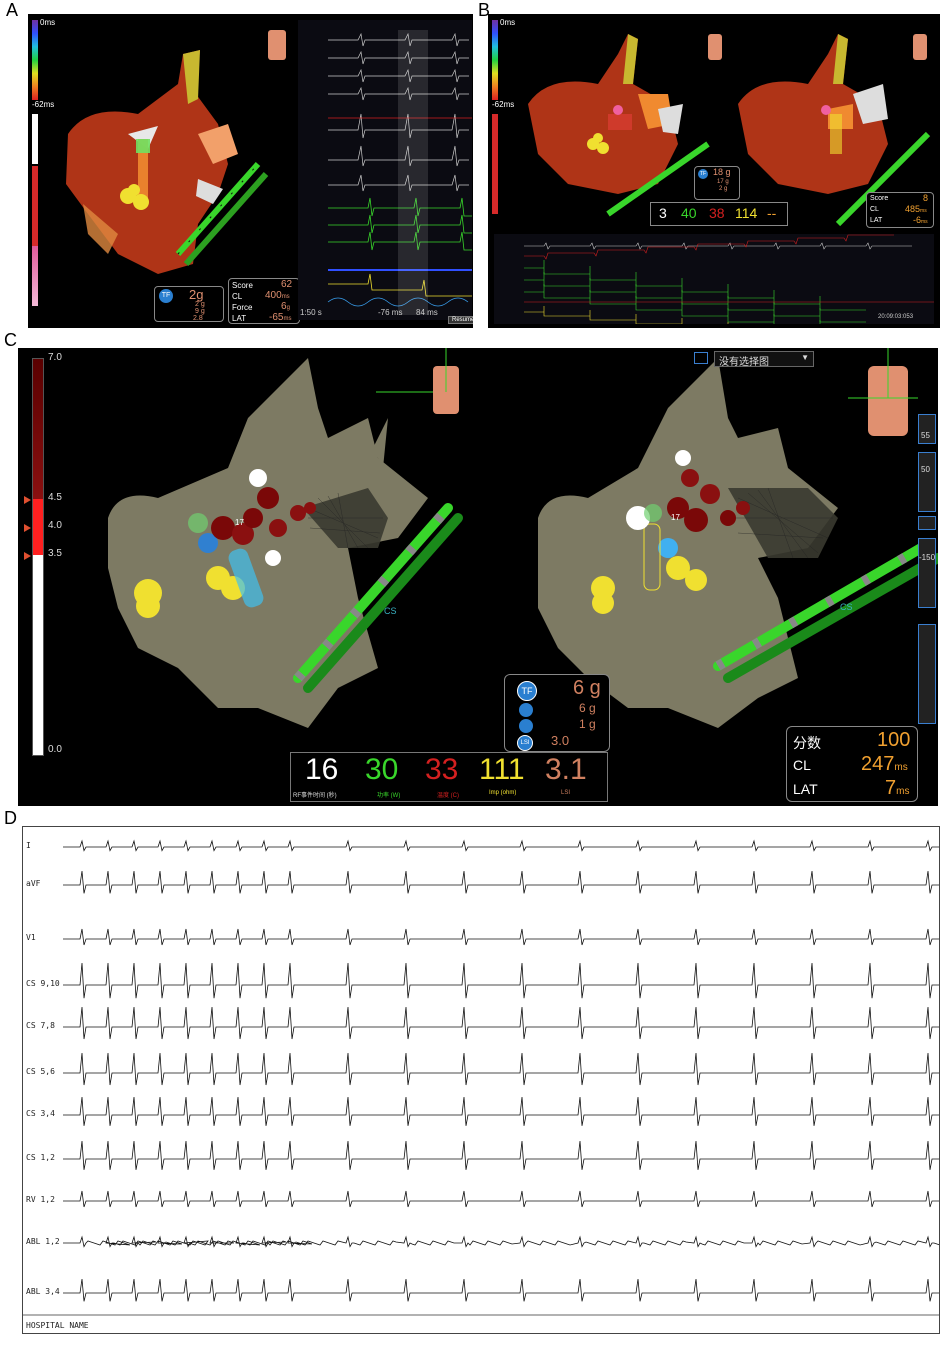 The height and width of the screenshot is (1350, 948). I want to click on contact-force-box-b: TF 18 g 17 g 2 g, so click(717, 183).